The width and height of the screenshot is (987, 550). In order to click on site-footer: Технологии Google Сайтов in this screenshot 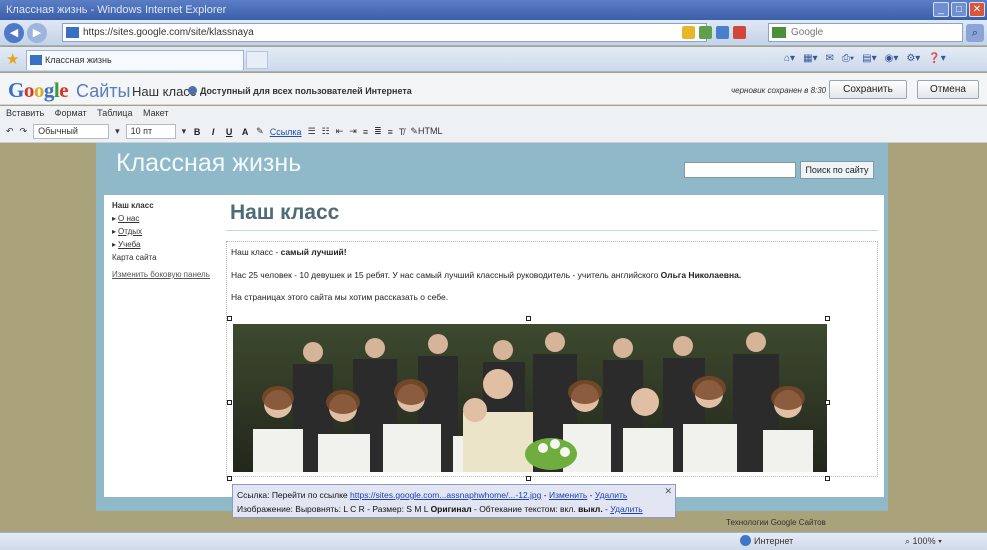, I will do `click(492, 523)`.